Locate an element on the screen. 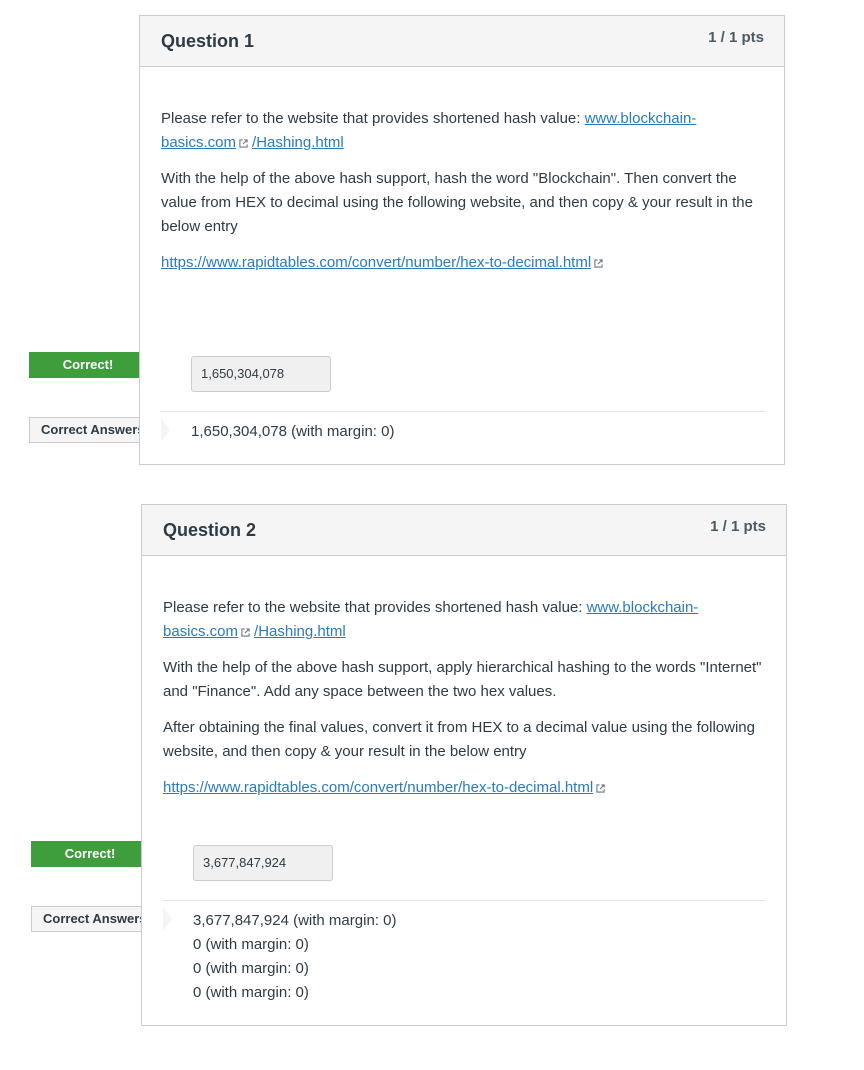 The height and width of the screenshot is (1070, 864). correct-answers-list: 1,650,304,078 (with margin: 0) is located at coordinates (292, 432).